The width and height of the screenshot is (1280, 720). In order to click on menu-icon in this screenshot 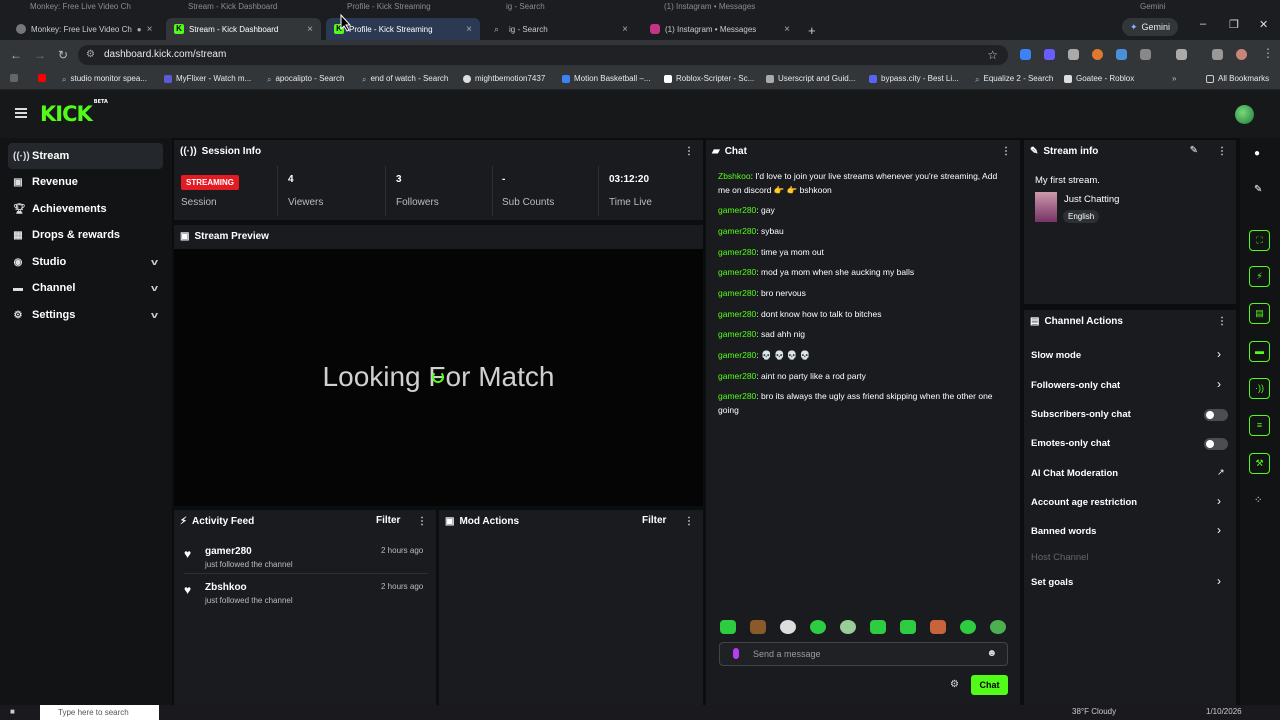, I will do `click(1217, 54)`.